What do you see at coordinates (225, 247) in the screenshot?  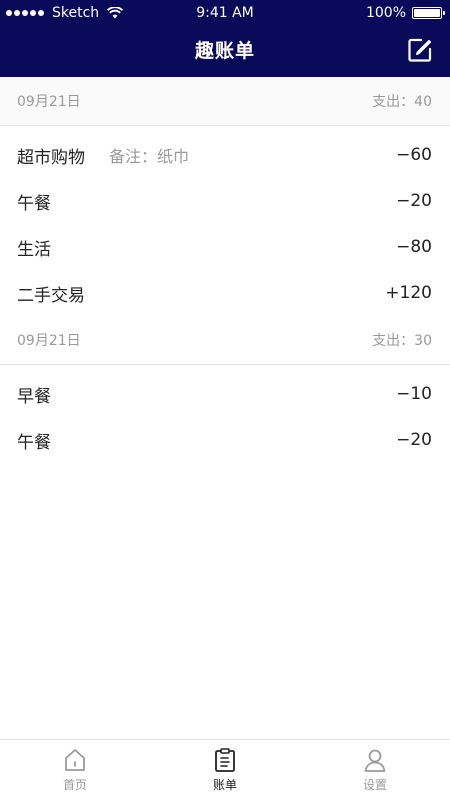 I see `bill-row: 生活 −80` at bounding box center [225, 247].